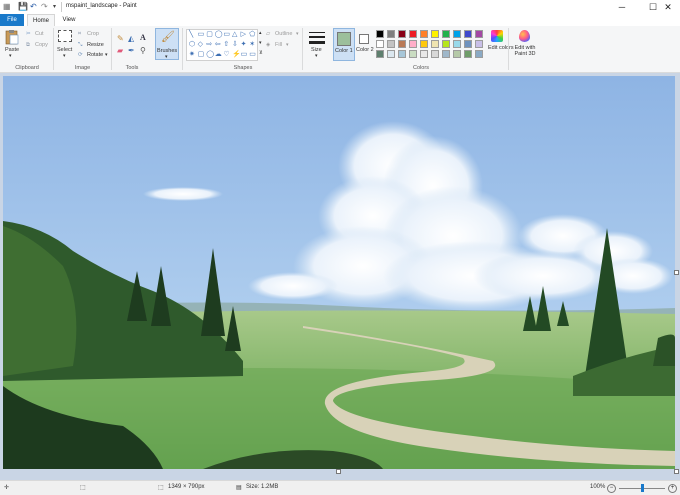  I want to click on color-picker-icon: ✒, so click(131, 50).